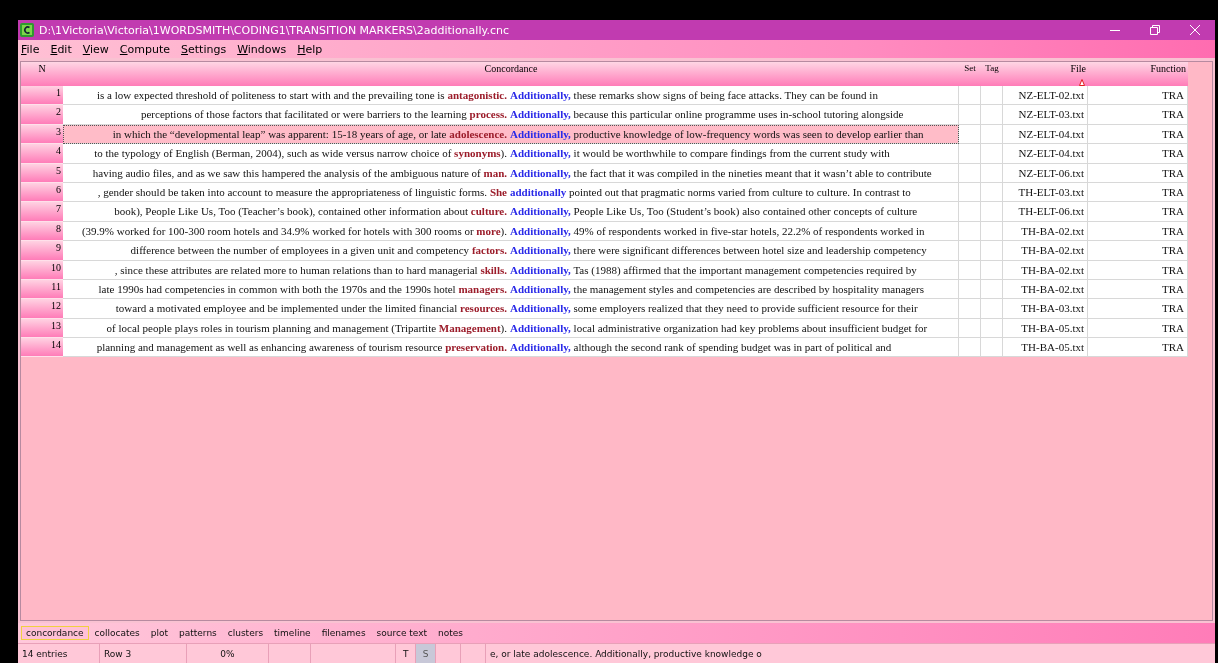  I want to click on column-header: Function, so click(1168, 68).